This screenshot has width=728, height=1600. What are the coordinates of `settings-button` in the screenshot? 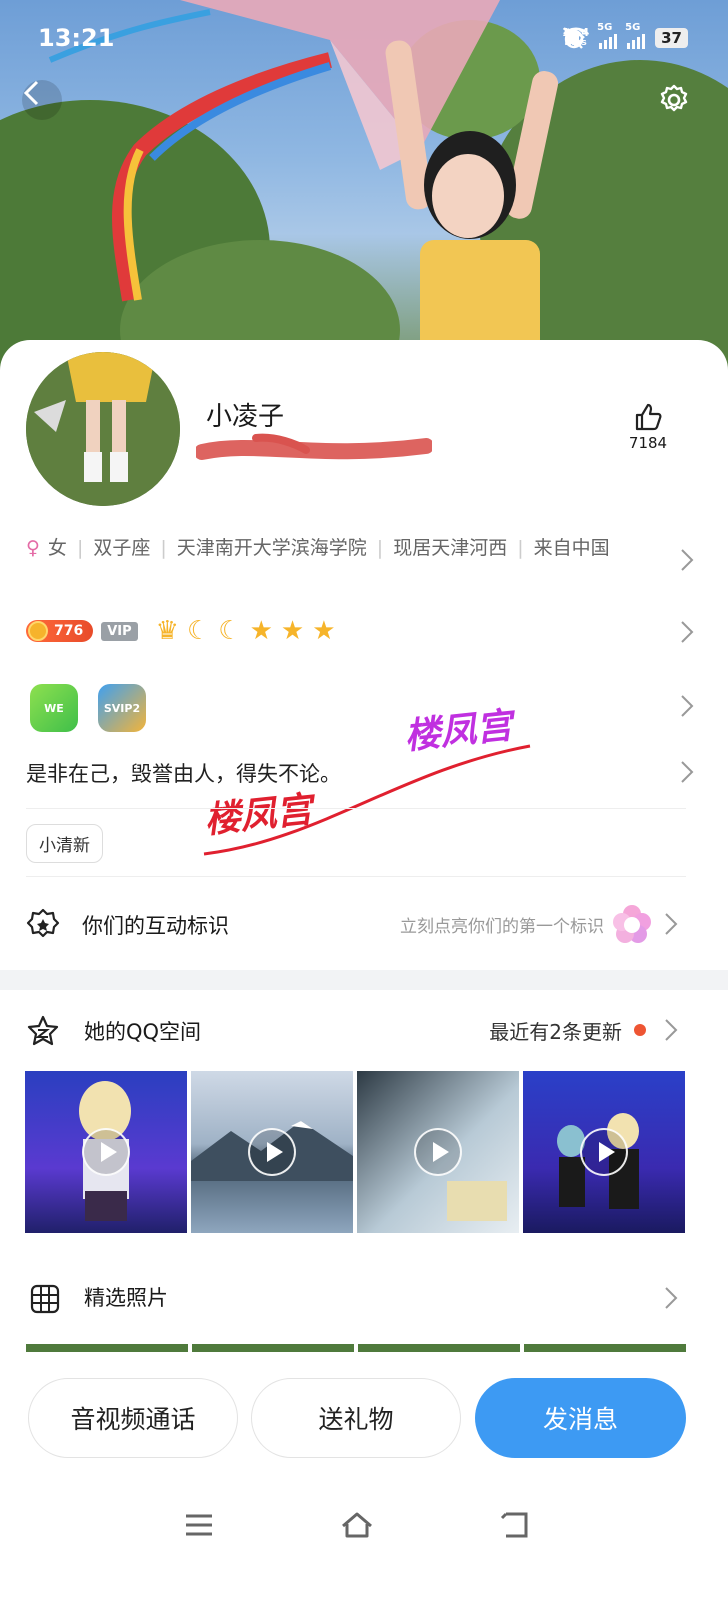 It's located at (674, 100).